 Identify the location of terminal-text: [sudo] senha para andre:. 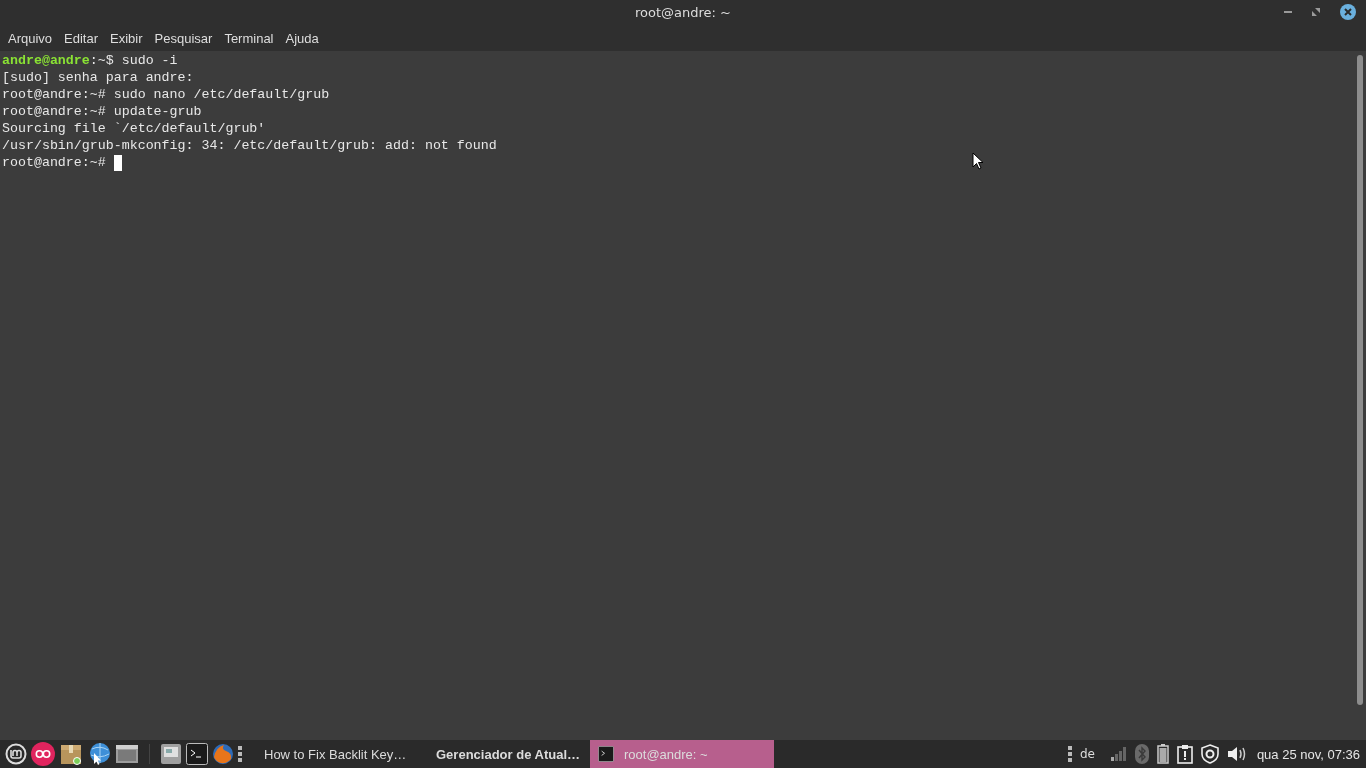
(98, 77).